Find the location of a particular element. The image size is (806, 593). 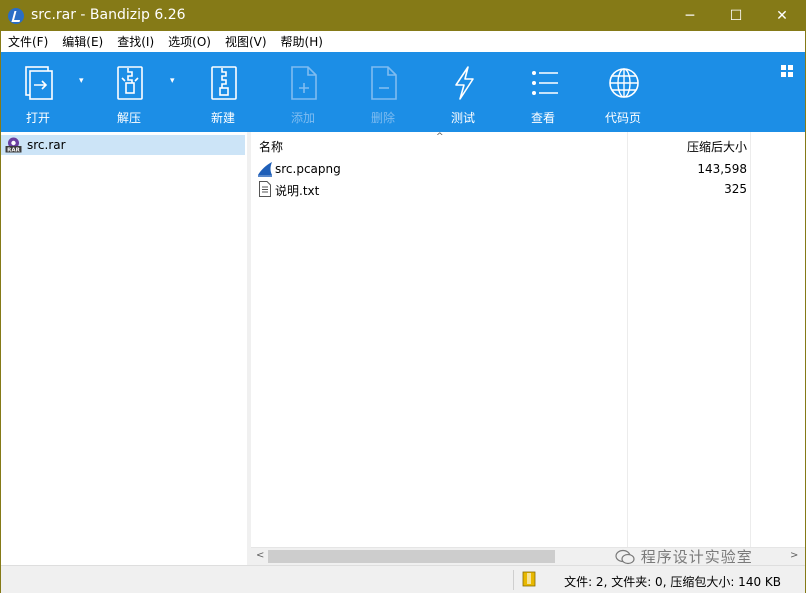

scroll-right-icon: > is located at coordinates (794, 555).